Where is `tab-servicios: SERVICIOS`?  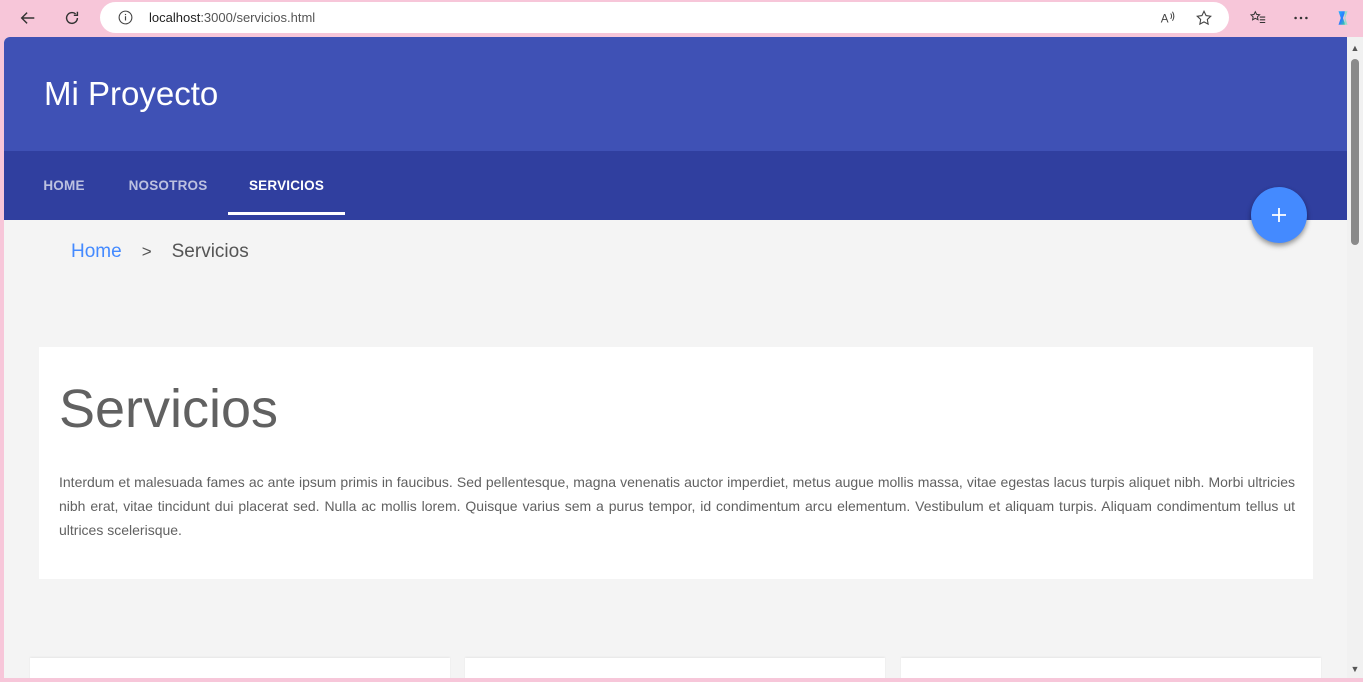 tab-servicios: SERVICIOS is located at coordinates (286, 185).